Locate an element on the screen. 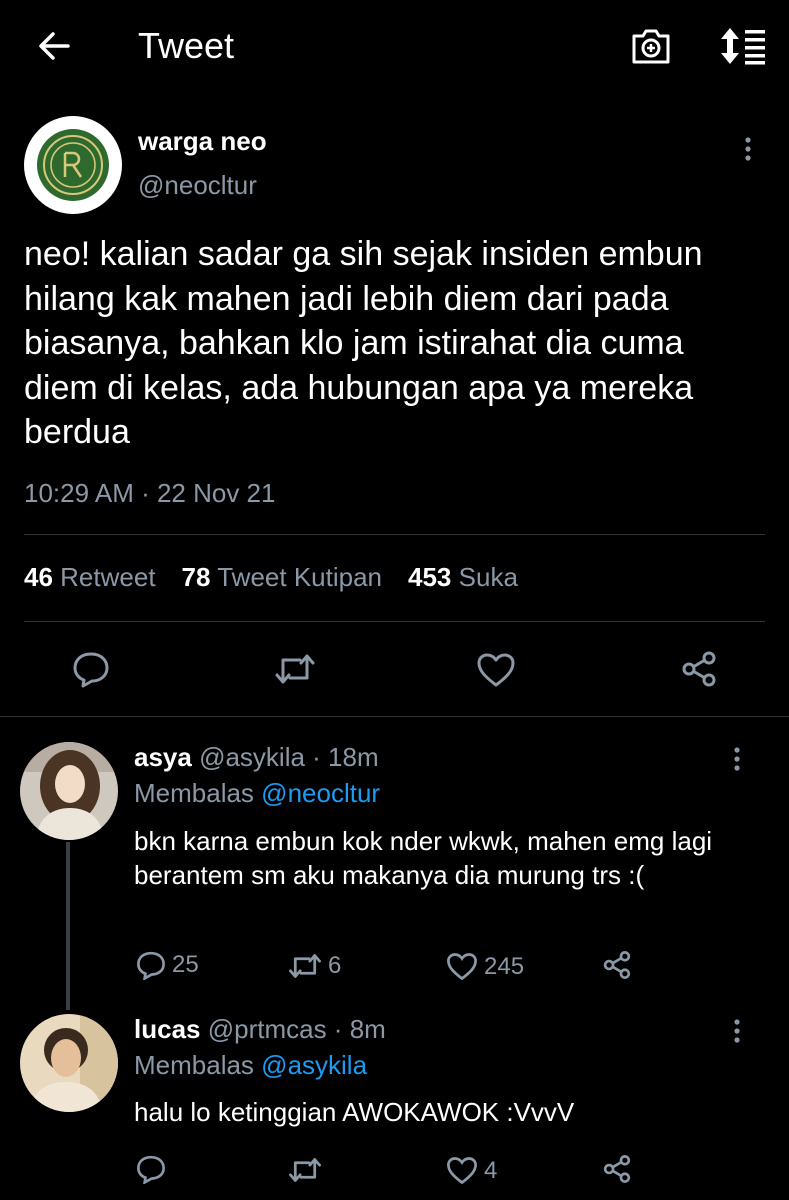  handle-time: @prtmcas · 8m is located at coordinates (296, 1029).